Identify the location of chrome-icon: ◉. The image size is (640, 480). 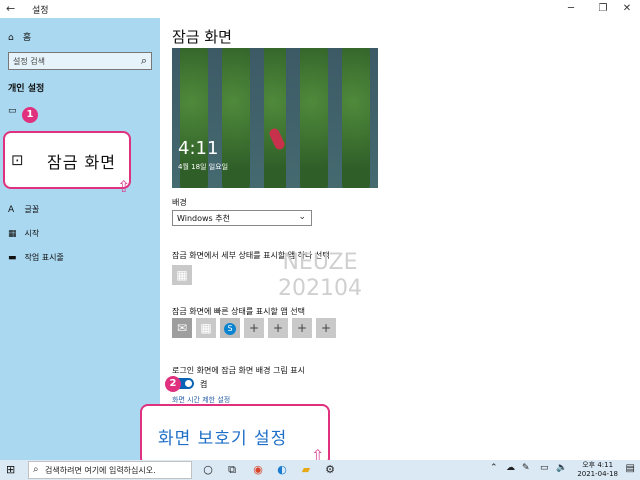
(258, 470).